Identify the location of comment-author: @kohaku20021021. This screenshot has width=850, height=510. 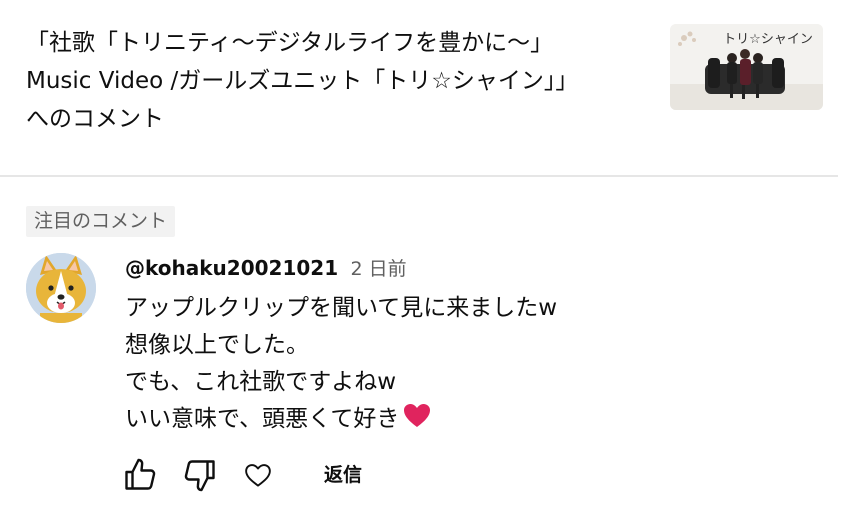
(231, 268).